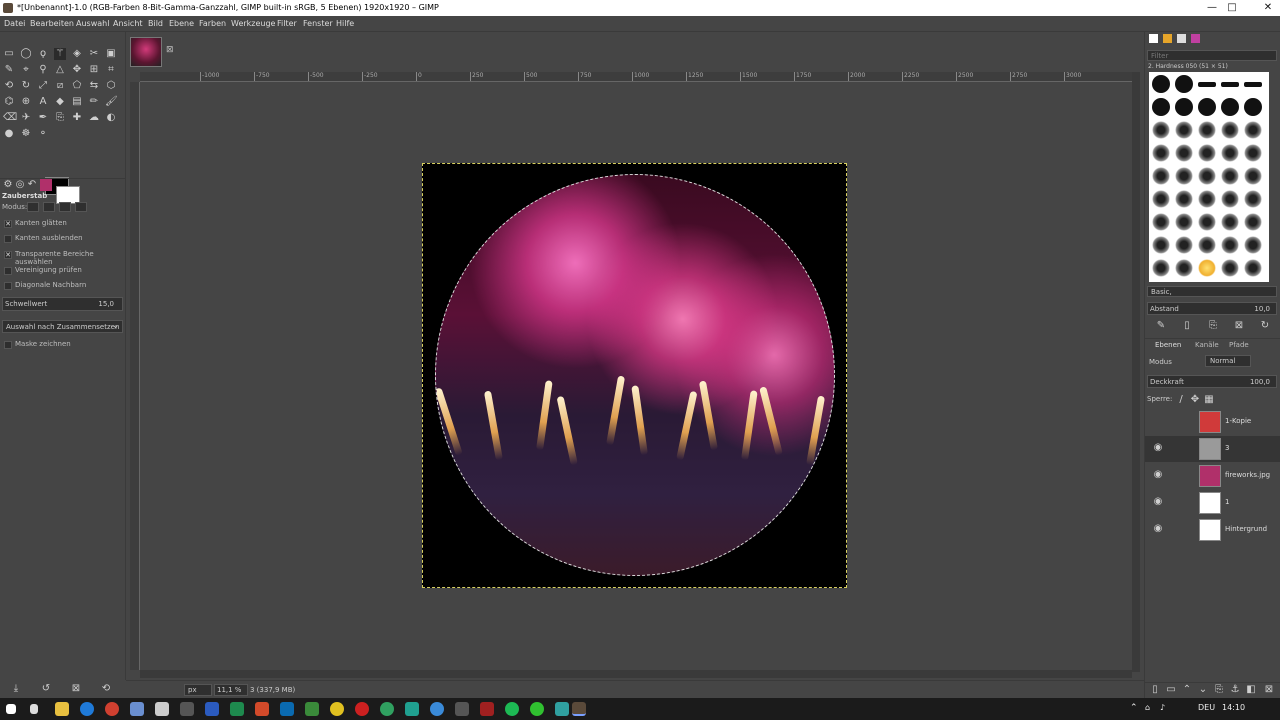  I want to click on menu-bild: Bild, so click(155, 23).